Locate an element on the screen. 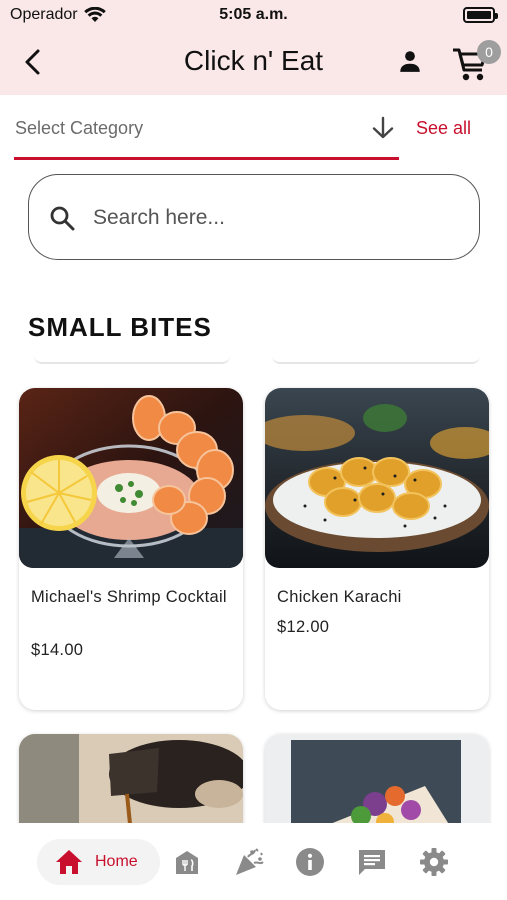 This screenshot has height=900, width=507. status-time: 5:05 a.m. is located at coordinates (253, 14).